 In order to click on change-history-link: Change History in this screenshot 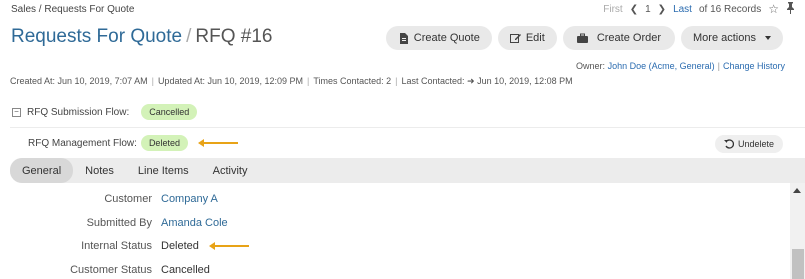, I will do `click(754, 66)`.